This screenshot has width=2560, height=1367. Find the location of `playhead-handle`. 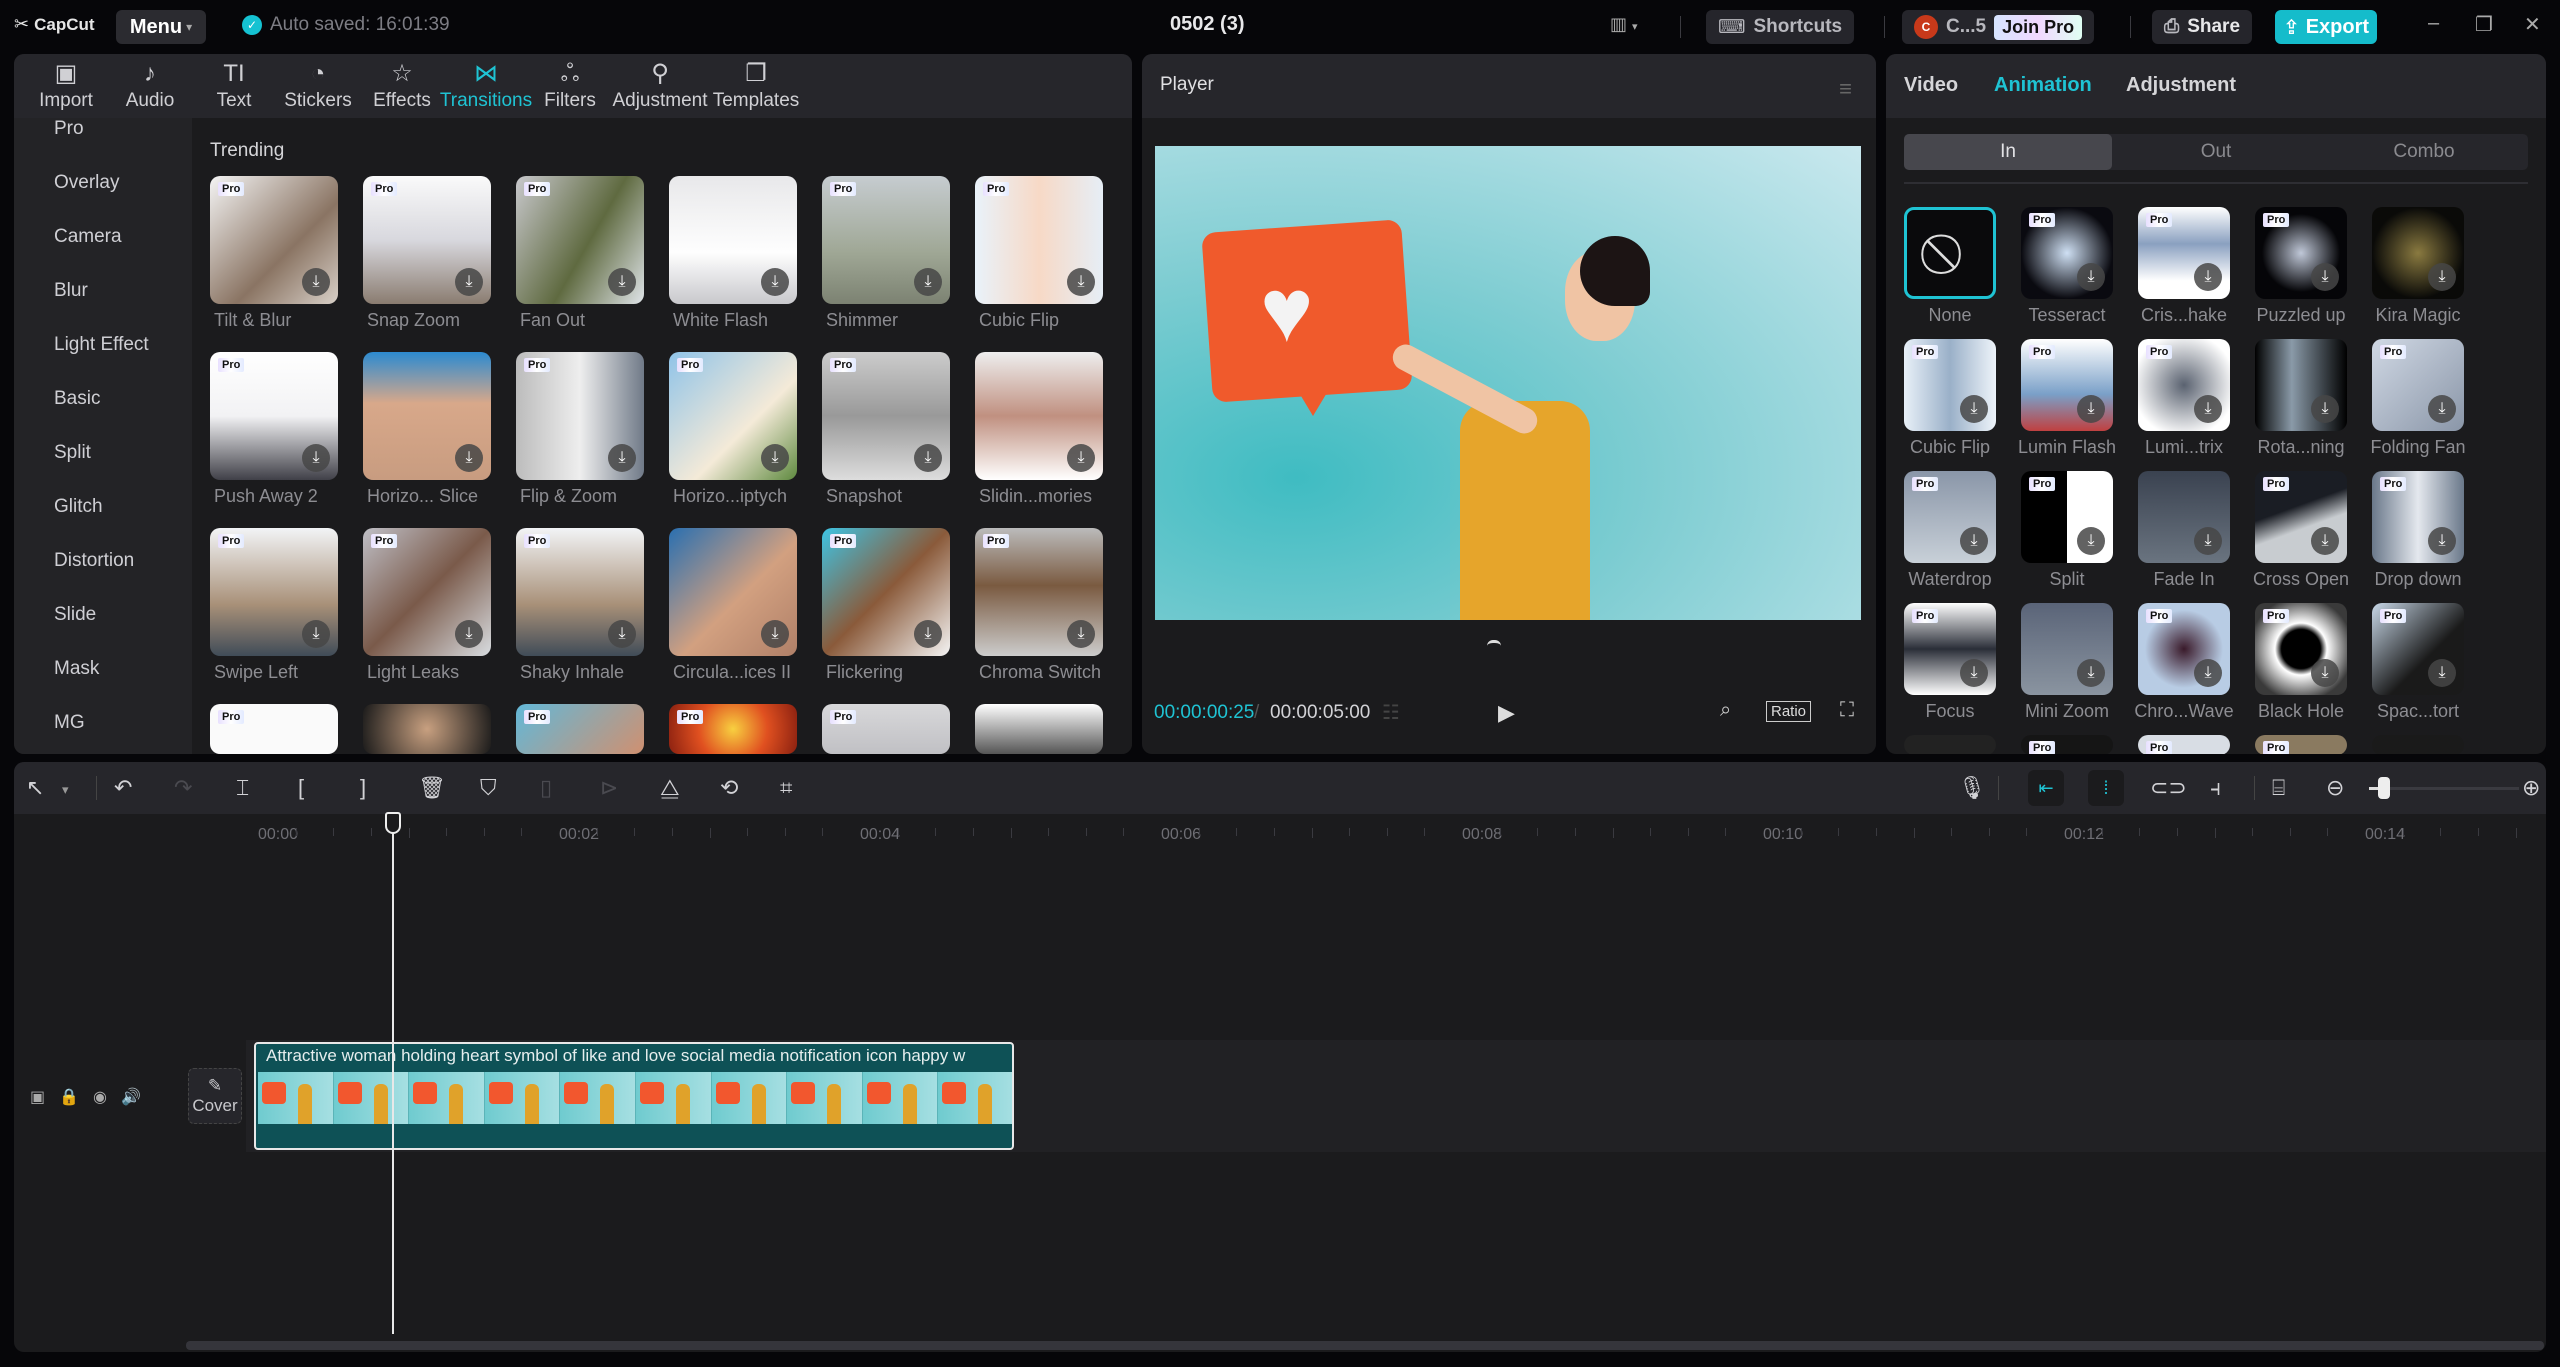

playhead-handle is located at coordinates (393, 823).